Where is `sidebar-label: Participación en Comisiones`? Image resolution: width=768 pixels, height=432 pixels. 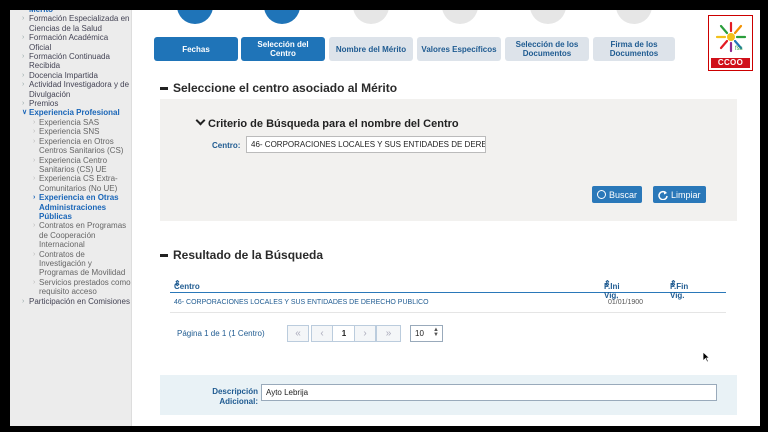
sidebar-label: Participación en Comisiones is located at coordinates (79, 301).